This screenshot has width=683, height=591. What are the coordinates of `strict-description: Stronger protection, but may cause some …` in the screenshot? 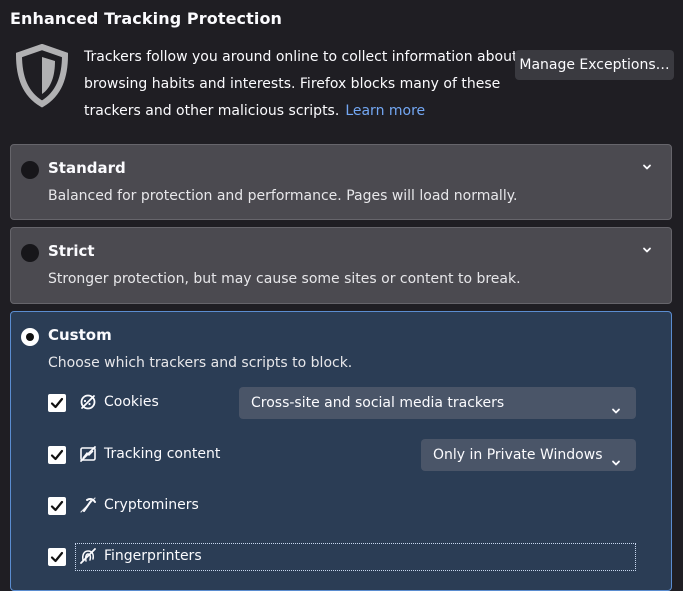 It's located at (284, 279).